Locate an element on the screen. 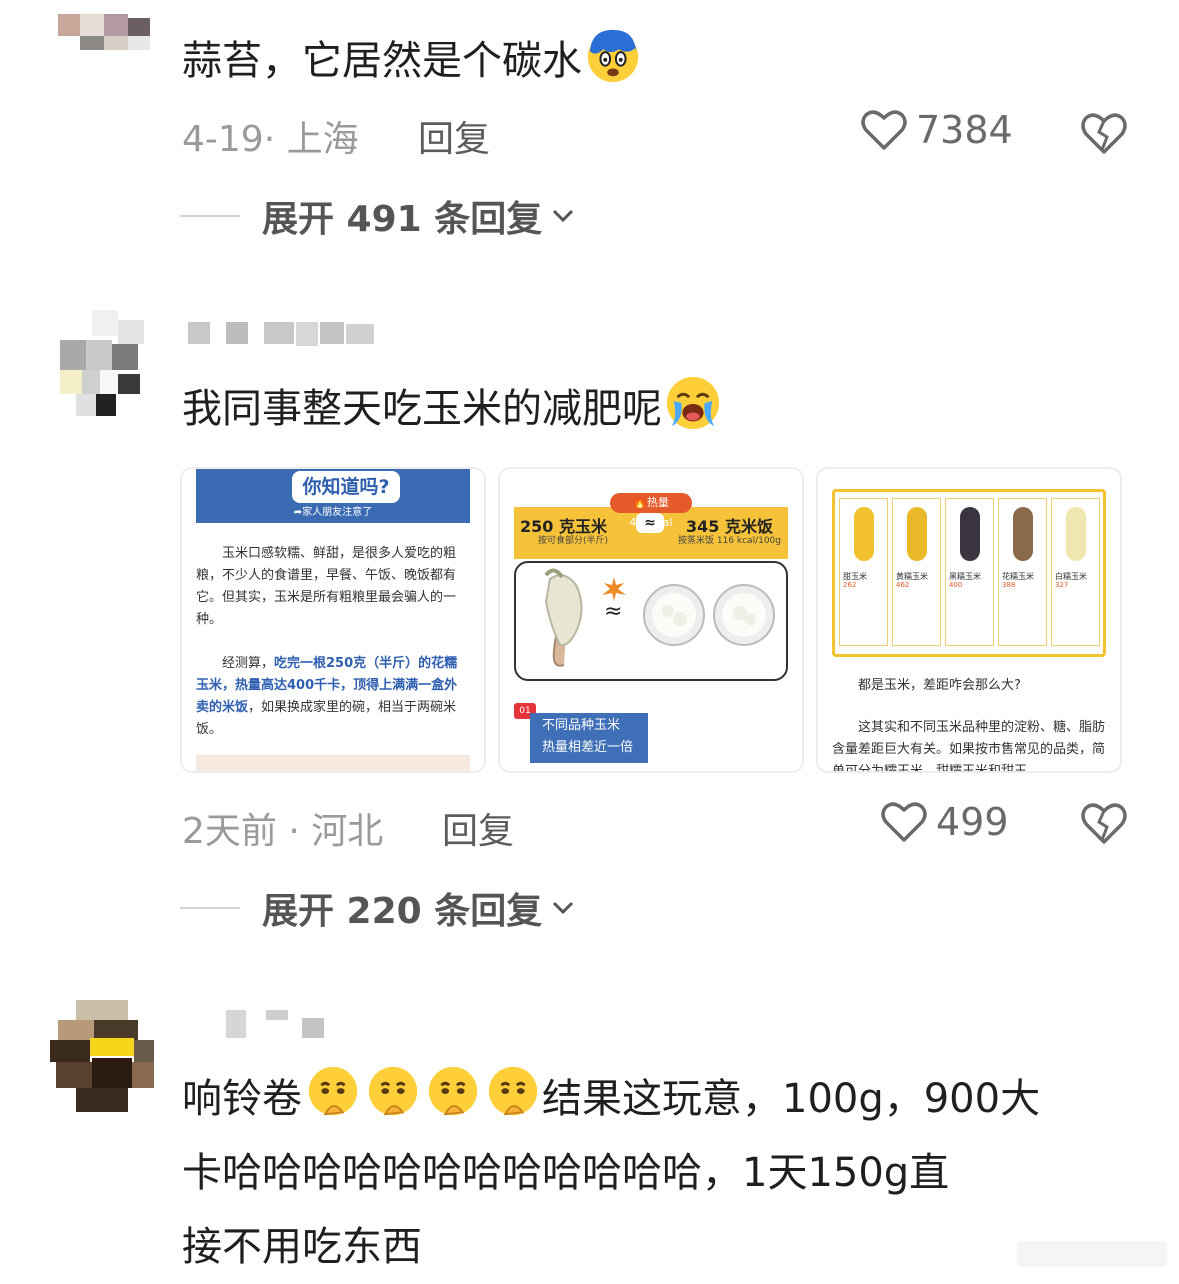  expand-replies-button: 展开 491 条回复 is located at coordinates (377, 216).